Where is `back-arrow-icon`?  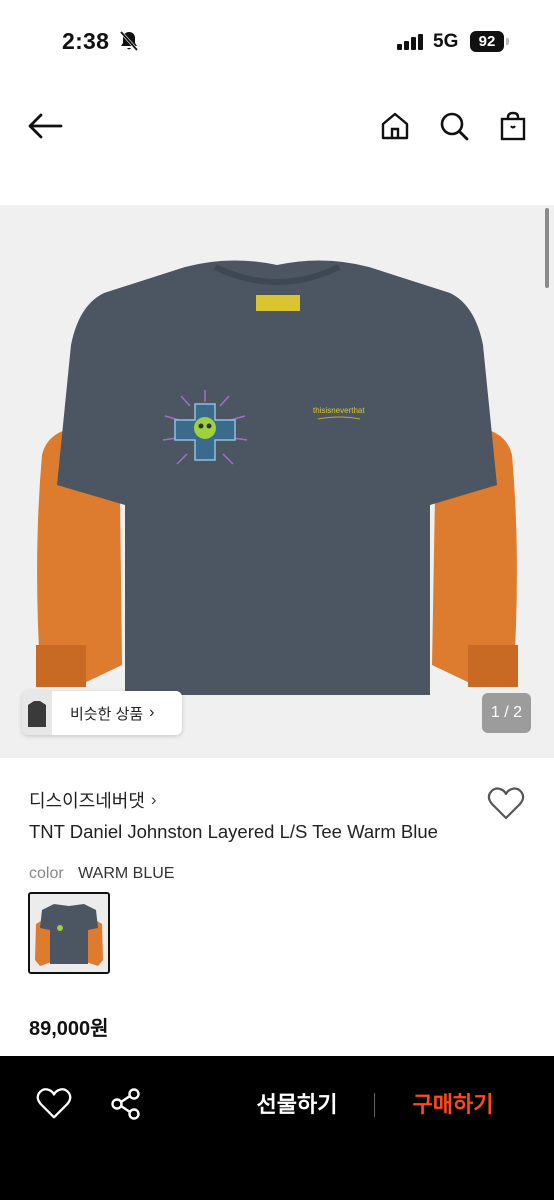
back-arrow-icon is located at coordinates (45, 126).